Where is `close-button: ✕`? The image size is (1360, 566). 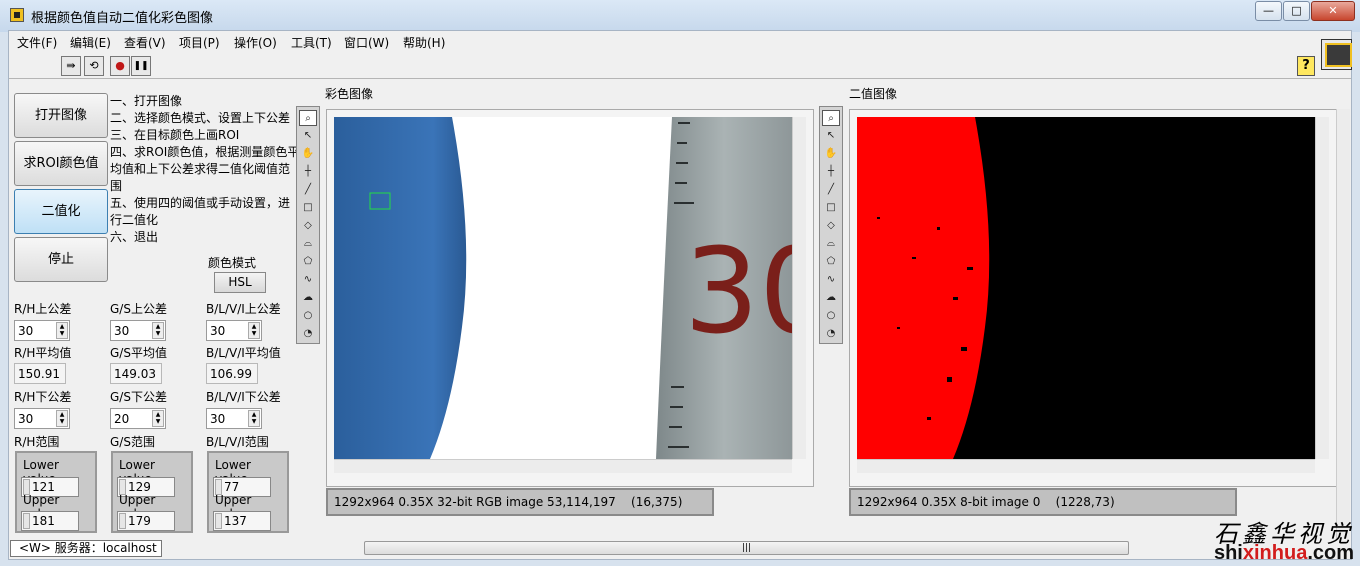
close-button: ✕ is located at coordinates (1333, 11).